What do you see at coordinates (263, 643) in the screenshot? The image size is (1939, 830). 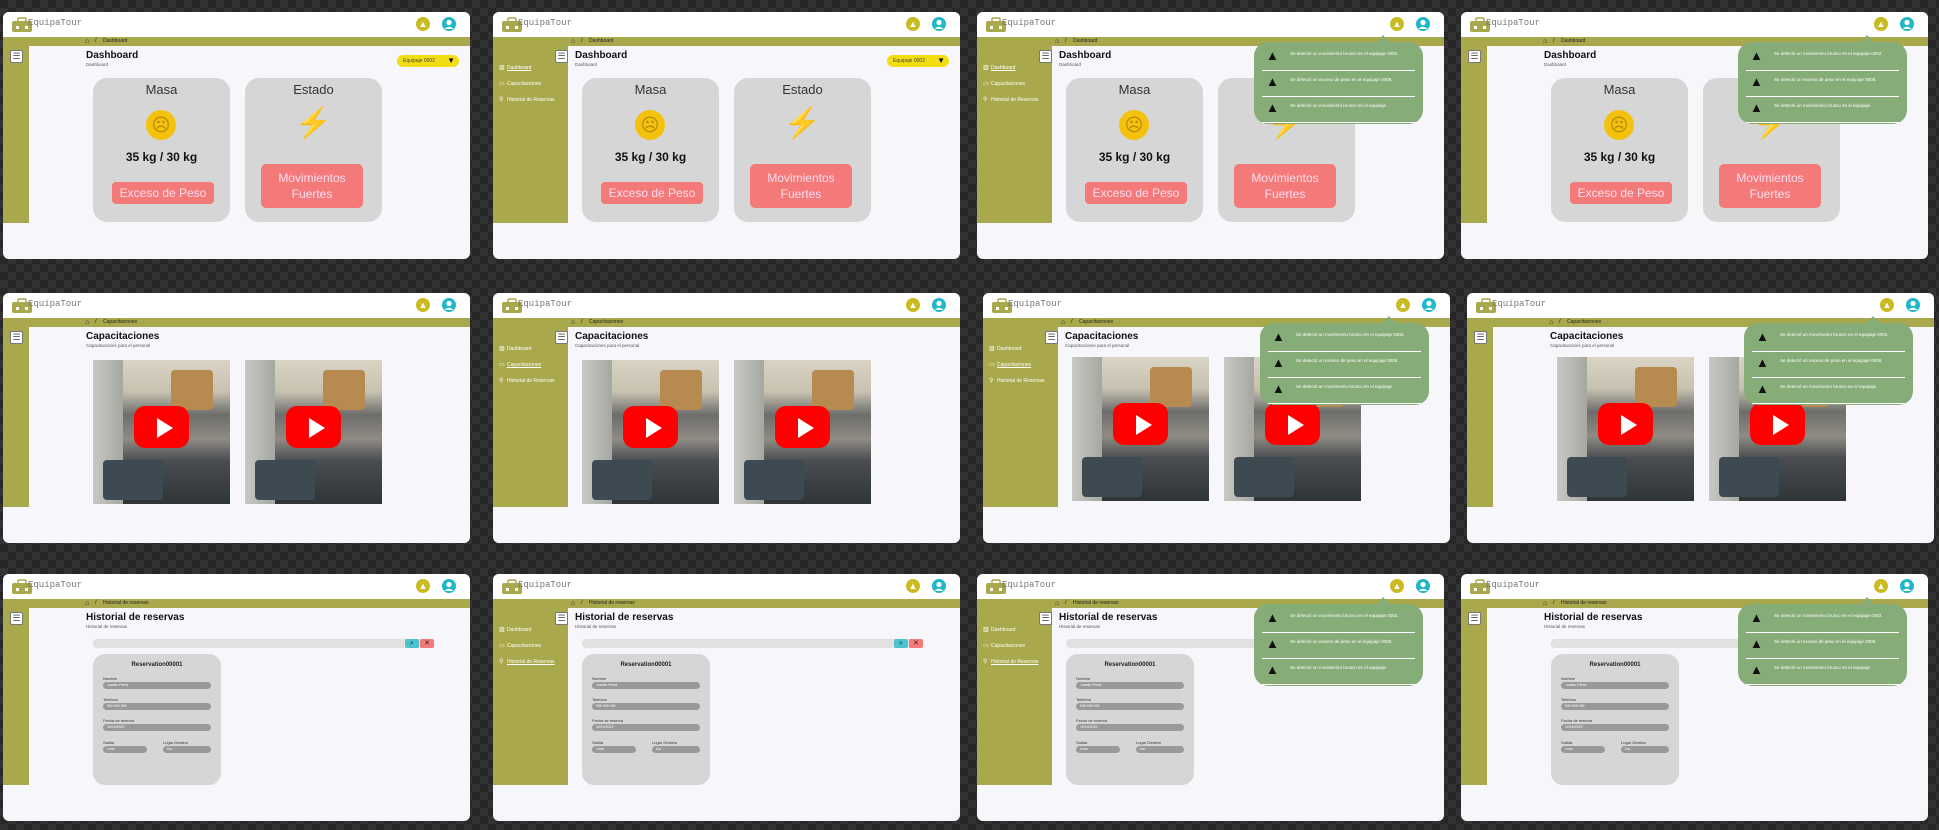 I see `search-input` at bounding box center [263, 643].